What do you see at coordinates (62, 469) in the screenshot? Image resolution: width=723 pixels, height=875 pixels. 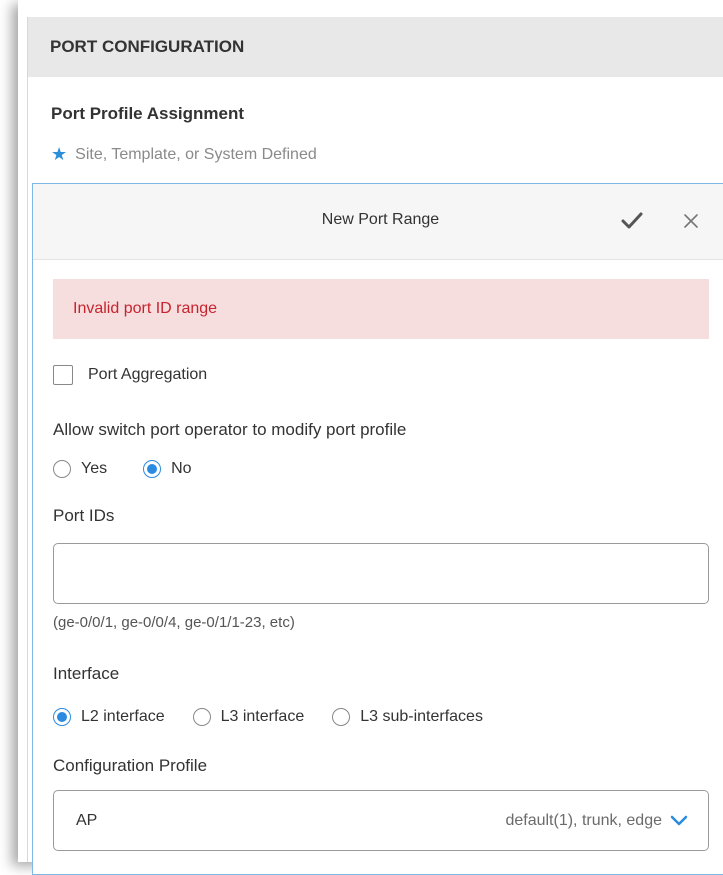 I see `radio-yes-circle` at bounding box center [62, 469].